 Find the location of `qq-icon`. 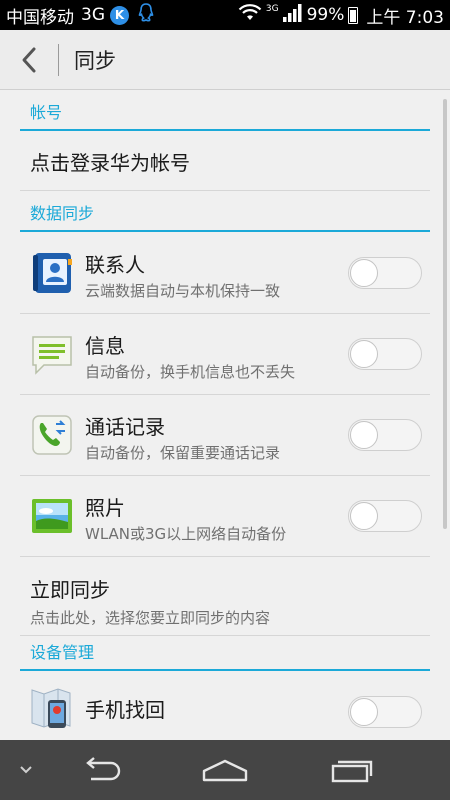

qq-icon is located at coordinates (146, 15).